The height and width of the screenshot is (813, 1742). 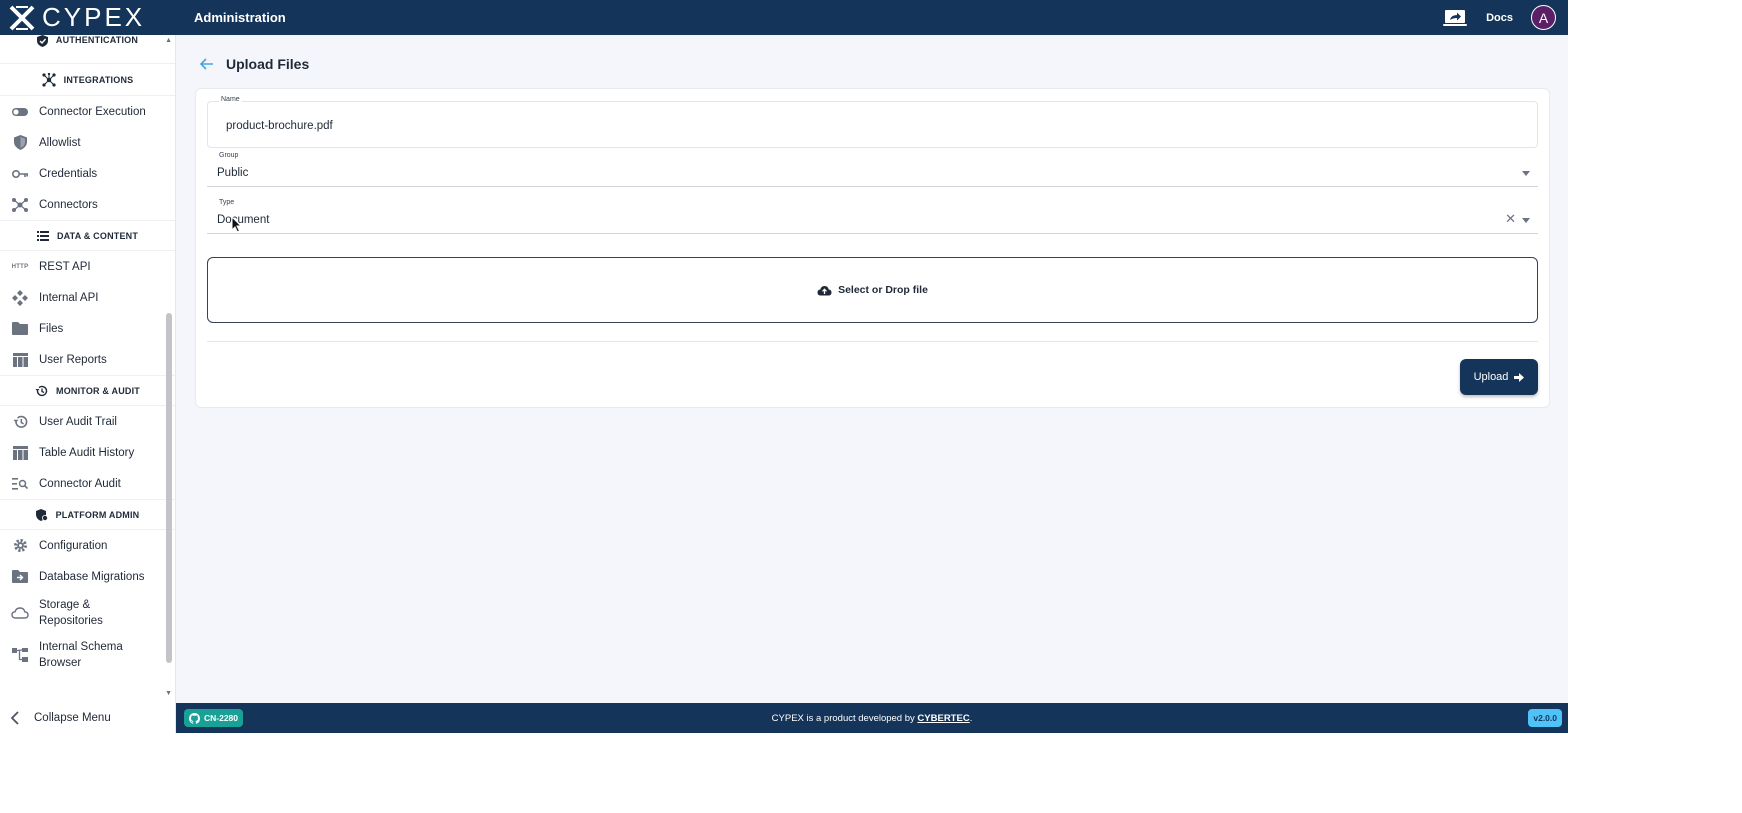 I want to click on upload-button: Upload, so click(x=1499, y=377).